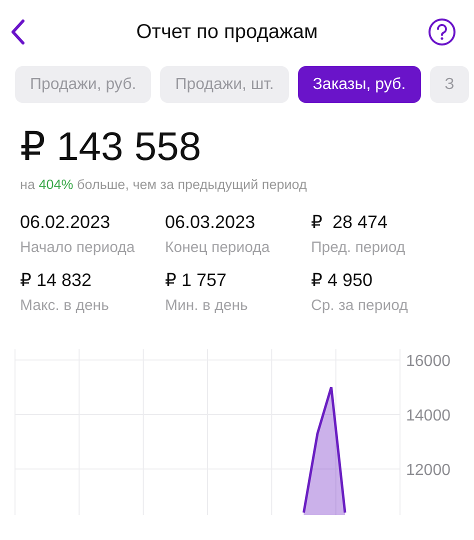  What do you see at coordinates (359, 84) in the screenshot?
I see `tab: Заказы, руб.` at bounding box center [359, 84].